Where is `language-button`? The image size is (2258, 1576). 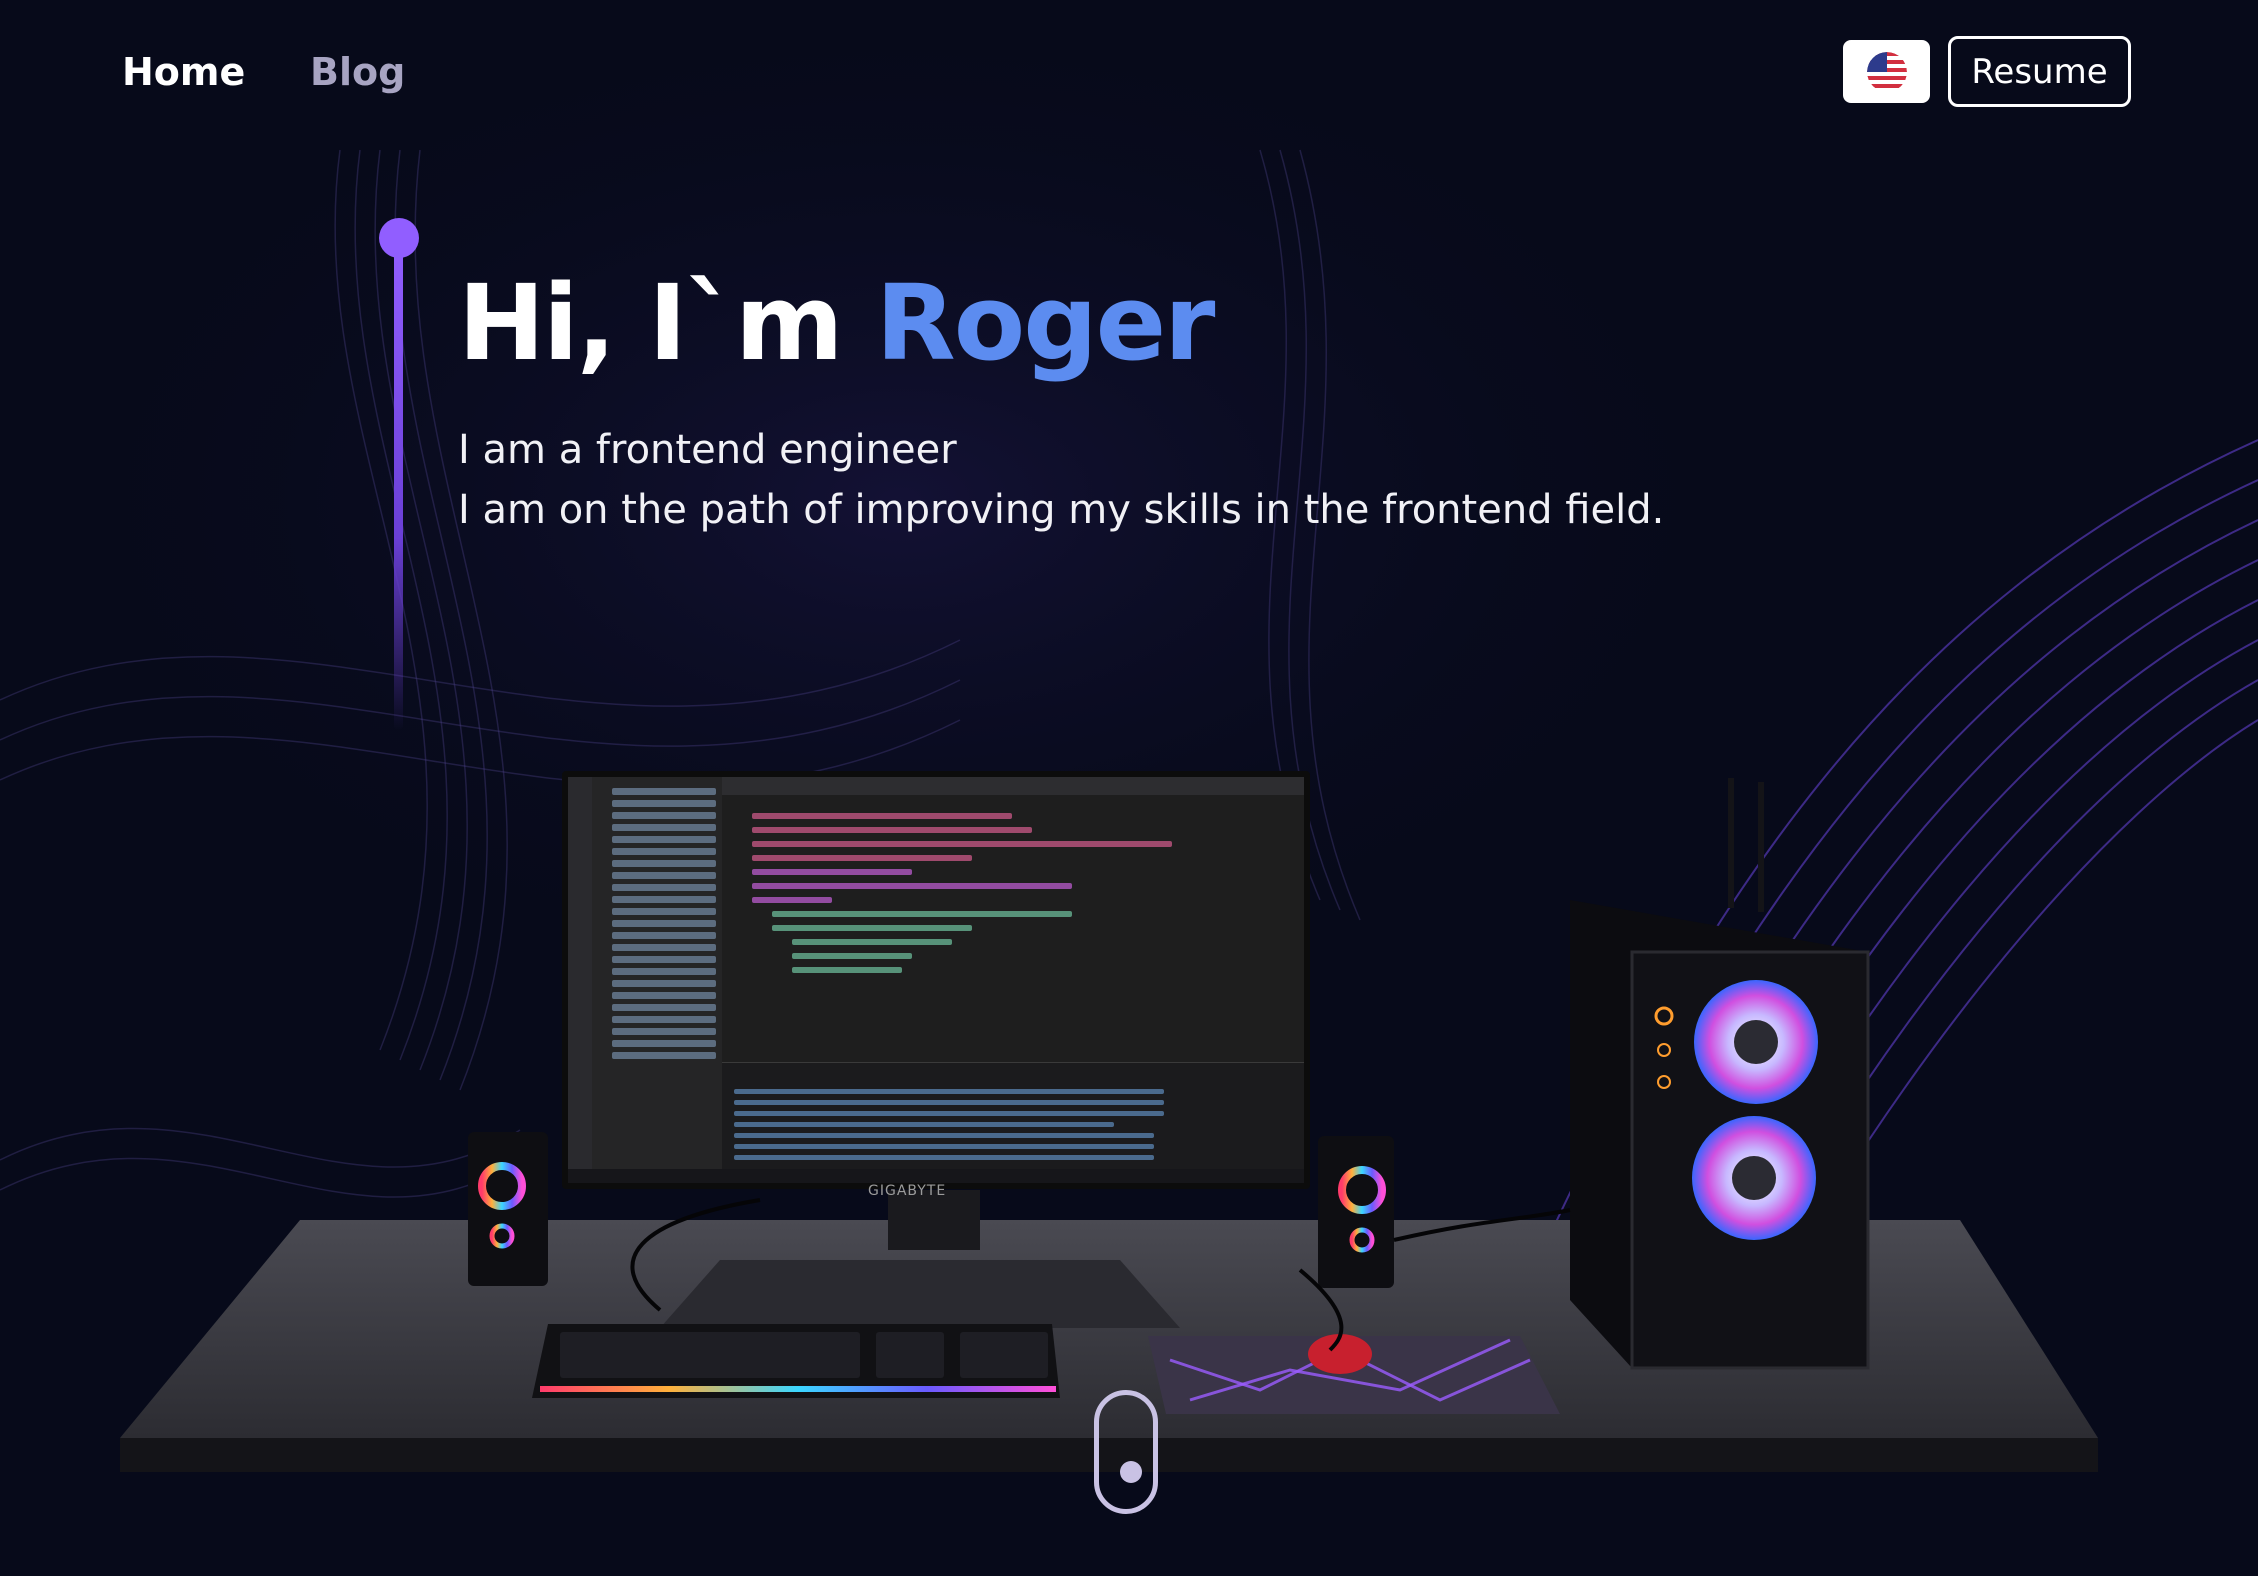
language-button is located at coordinates (1886, 71).